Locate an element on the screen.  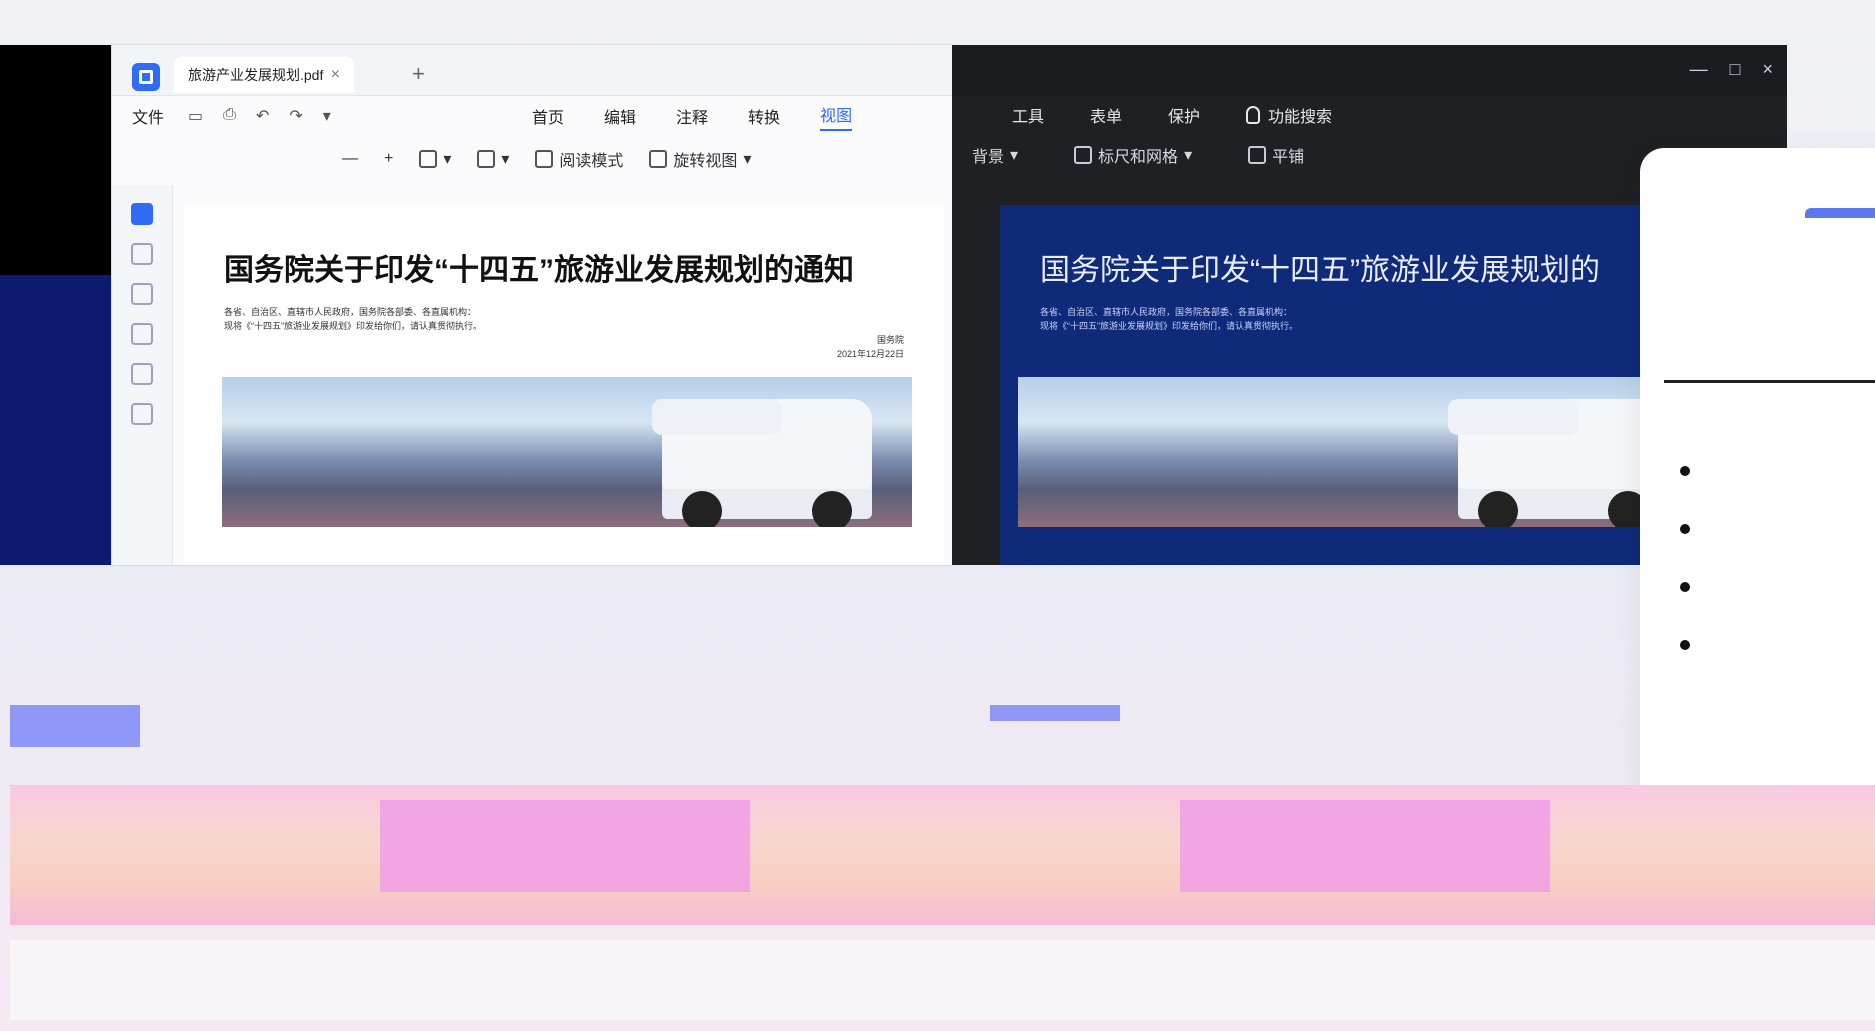
tile-icon is located at coordinates (1257, 155).